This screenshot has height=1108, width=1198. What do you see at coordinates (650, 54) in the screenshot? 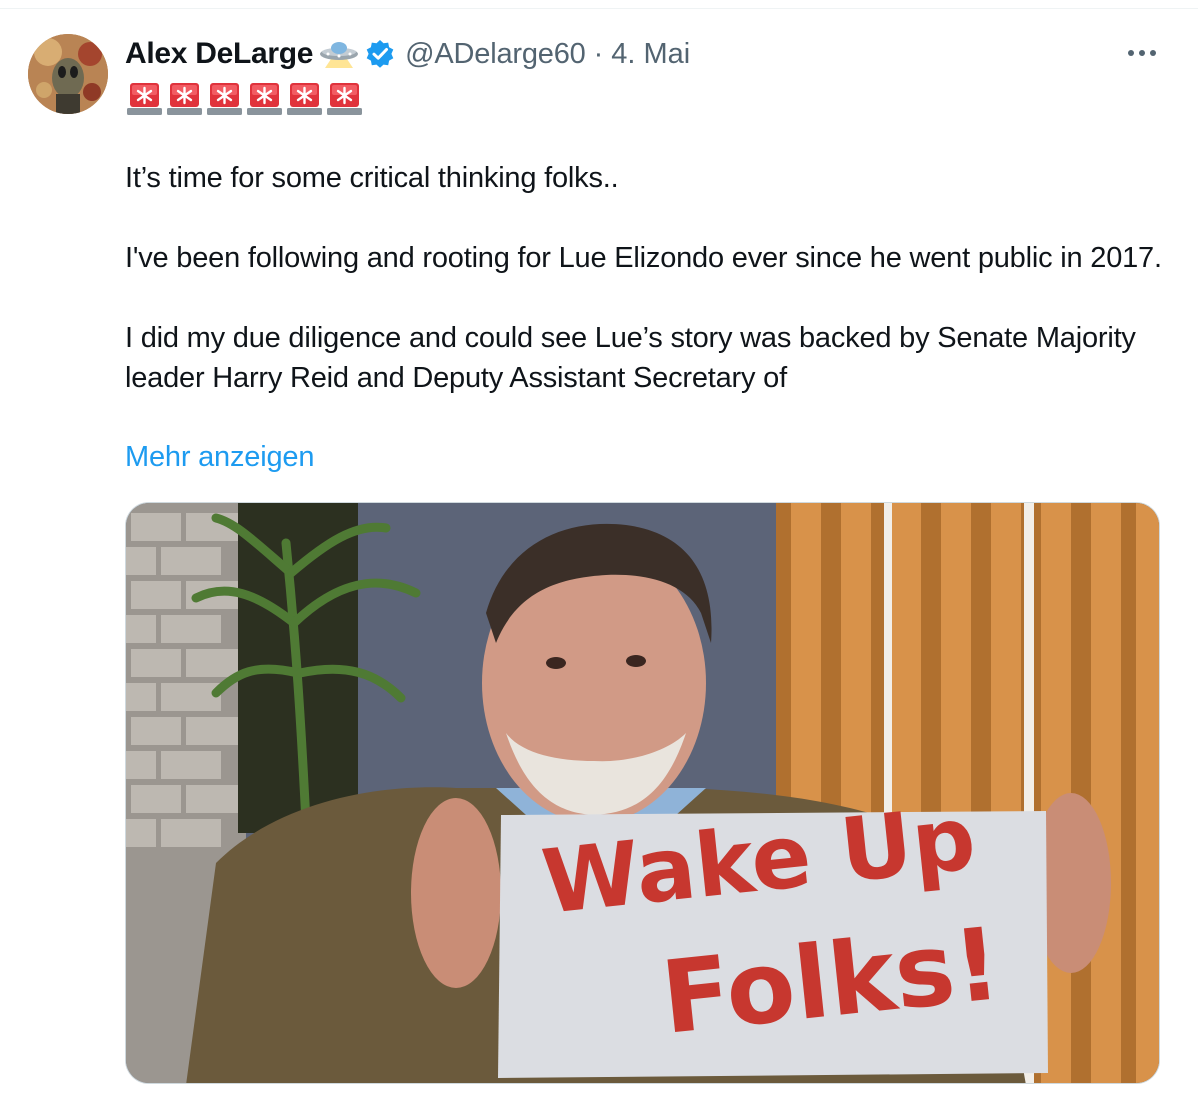
I see `tweet-timestamp: 4. Mai` at bounding box center [650, 54].